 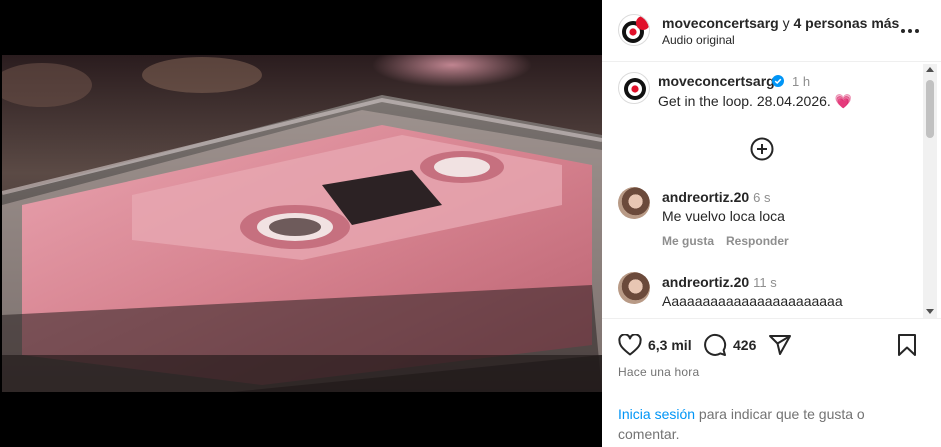 What do you see at coordinates (716, 81) in the screenshot?
I see `caption-username: moveconcertsarg` at bounding box center [716, 81].